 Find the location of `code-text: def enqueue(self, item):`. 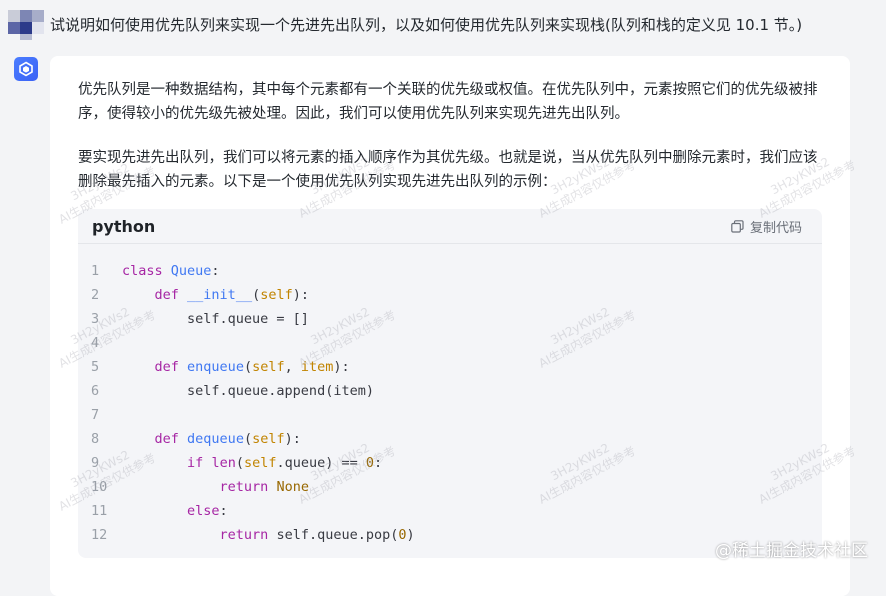

code-text: def enqueue(self, item): is located at coordinates (252, 367).